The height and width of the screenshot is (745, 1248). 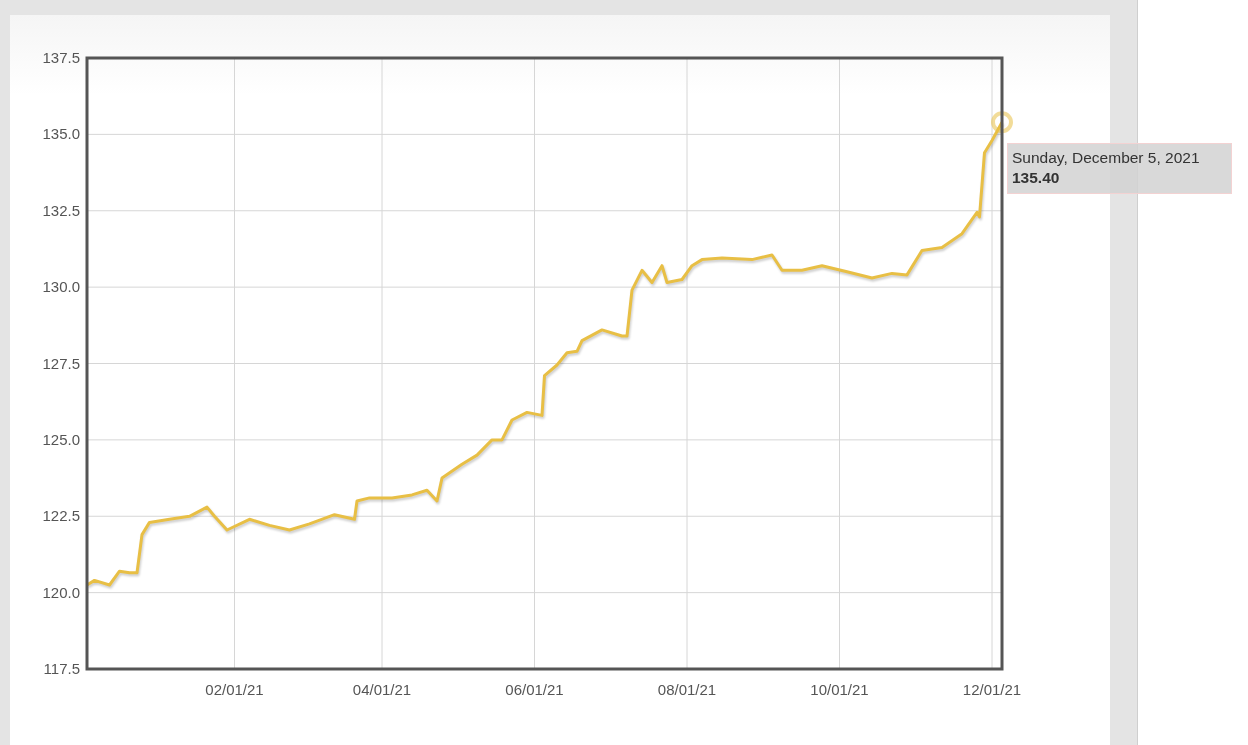 I want to click on axis-label: 125.0, so click(x=61, y=439).